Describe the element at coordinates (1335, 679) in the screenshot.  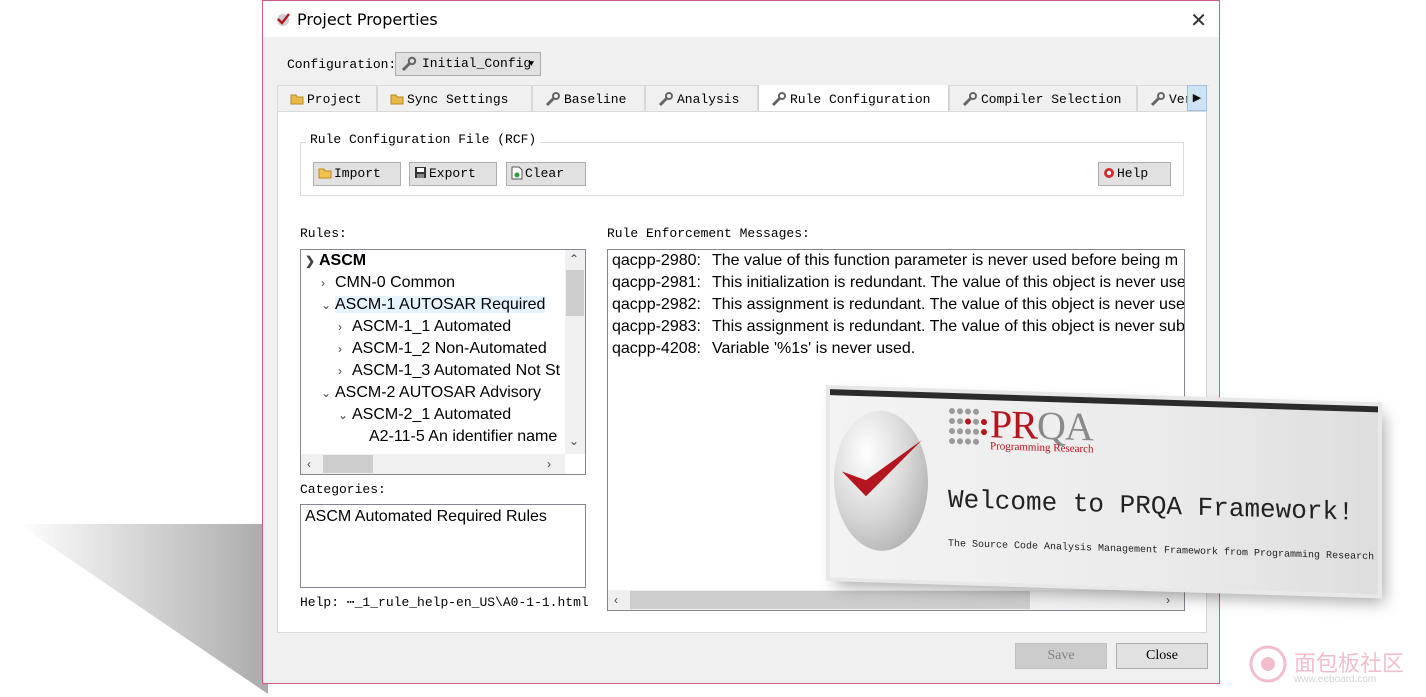
I see `watermark-url: www.eeboard.com` at that location.